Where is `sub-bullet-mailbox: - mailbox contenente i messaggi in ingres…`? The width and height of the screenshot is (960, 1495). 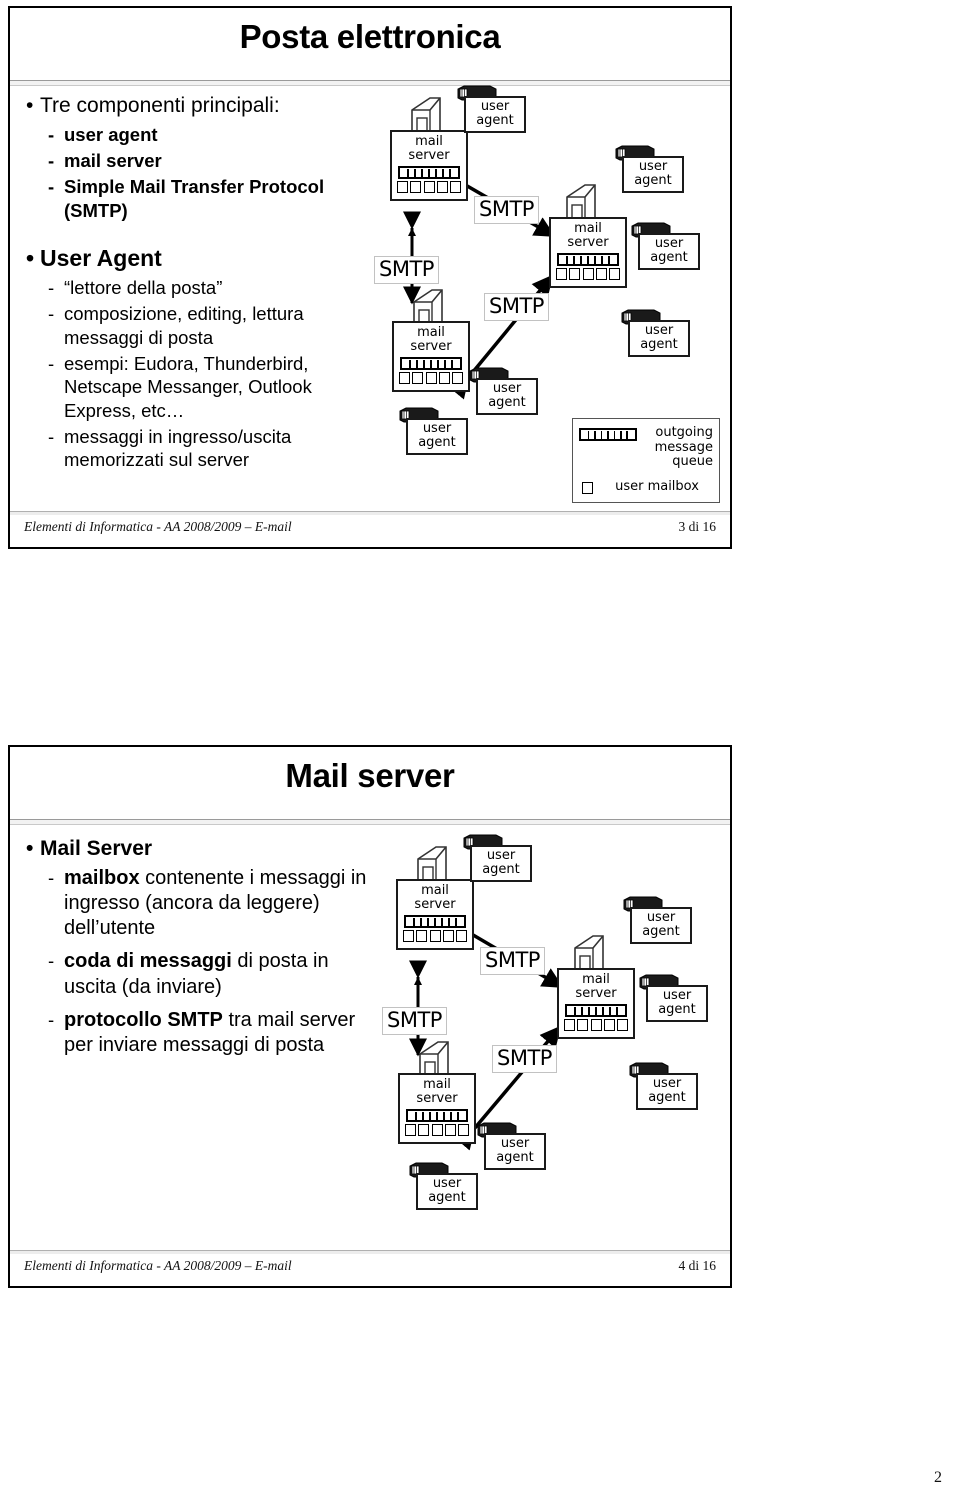 sub-bullet-mailbox: - mailbox contenente i messaggi in ingres… is located at coordinates (207, 903).